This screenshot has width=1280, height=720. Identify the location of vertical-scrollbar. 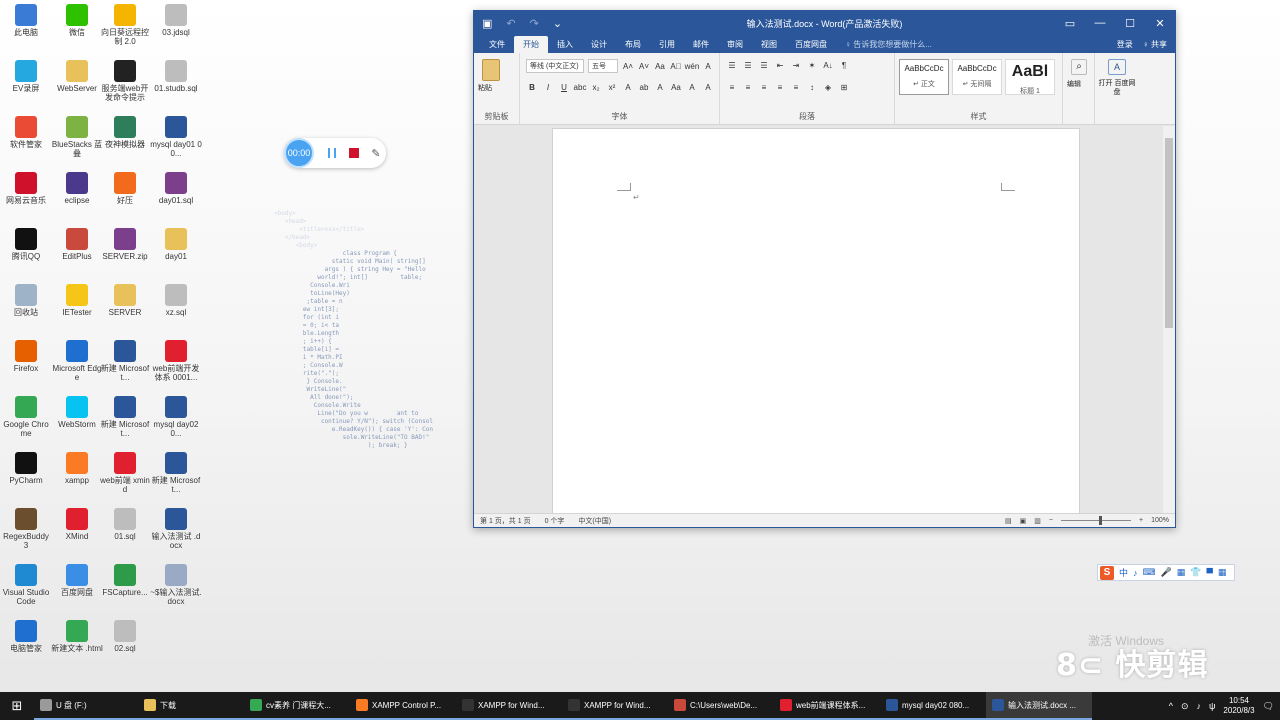
(1169, 319).